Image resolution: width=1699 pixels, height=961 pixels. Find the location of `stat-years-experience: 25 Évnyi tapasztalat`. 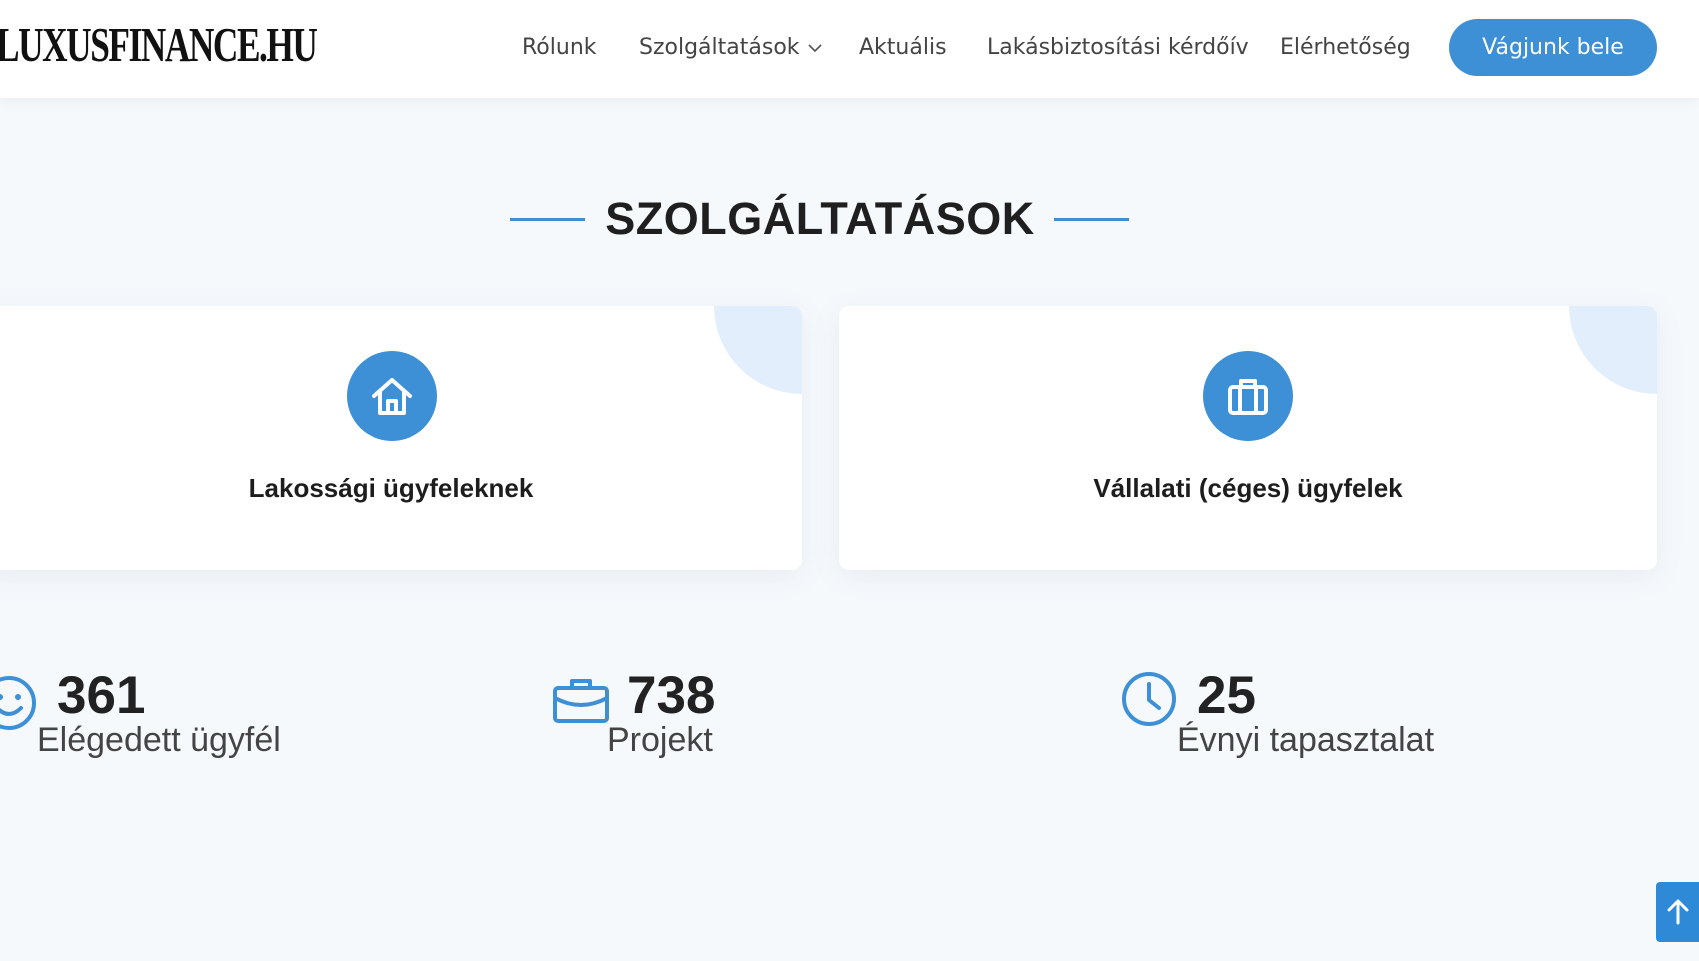

stat-years-experience: 25 Évnyi tapasztalat is located at coordinates (1320, 714).